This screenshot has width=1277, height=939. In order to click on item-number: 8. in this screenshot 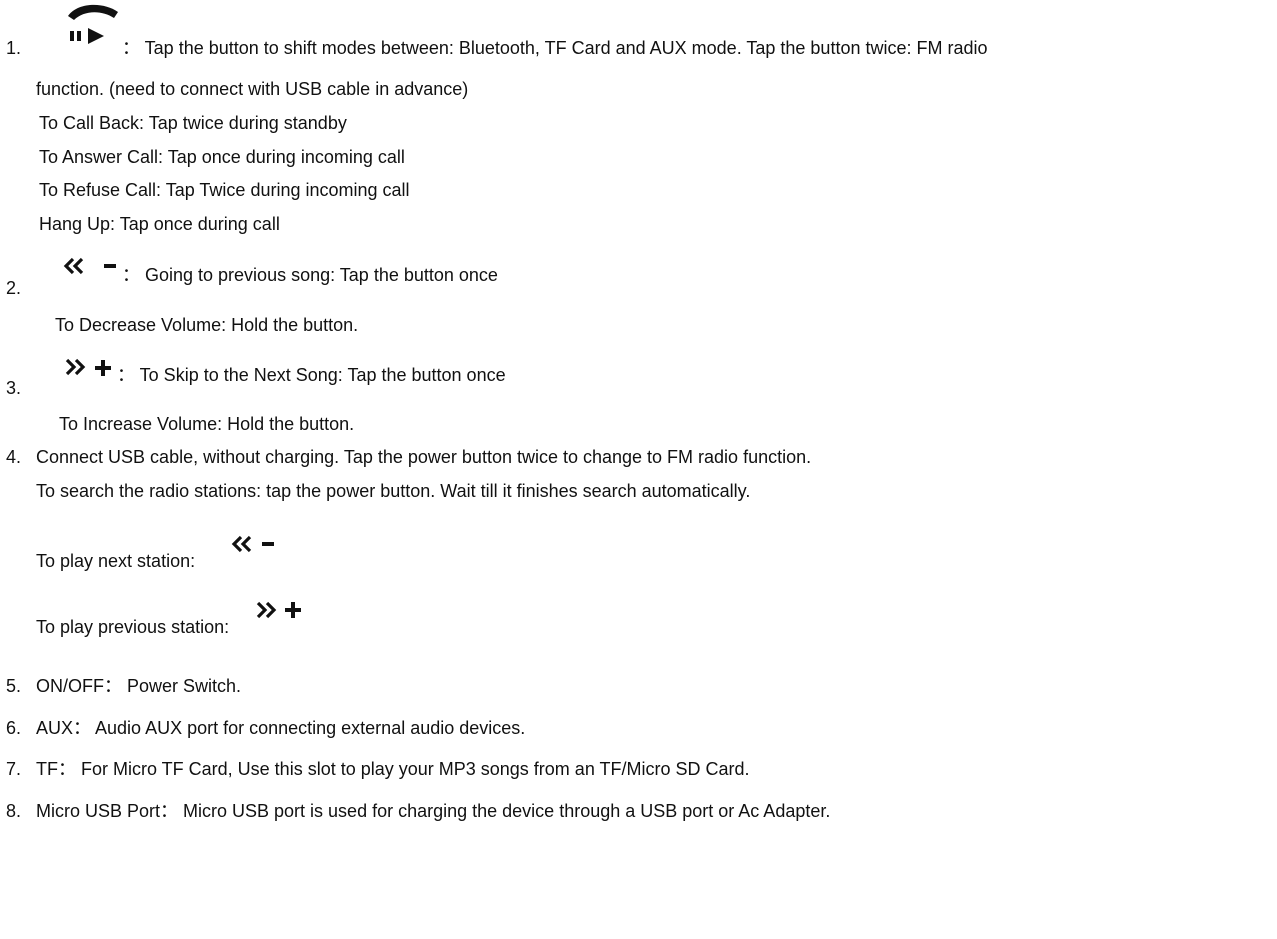, I will do `click(14, 811)`.